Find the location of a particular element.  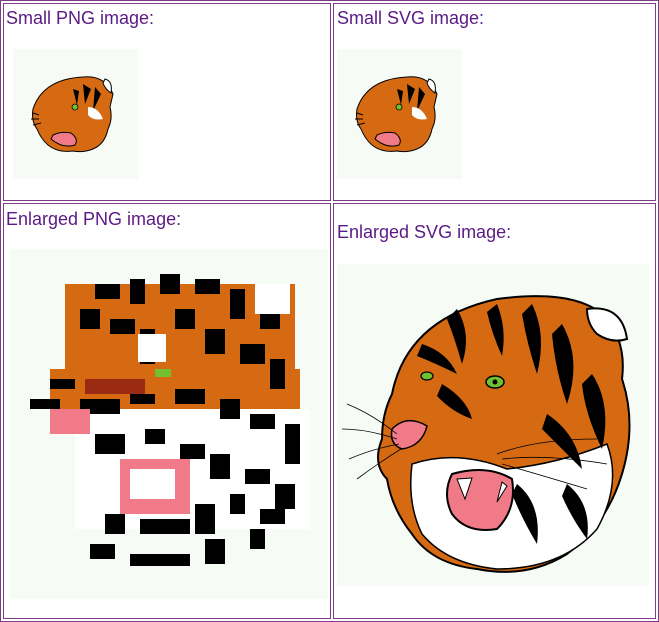

cell-label-enlarged-png: Enlarged PNG image: is located at coordinates (94, 219).